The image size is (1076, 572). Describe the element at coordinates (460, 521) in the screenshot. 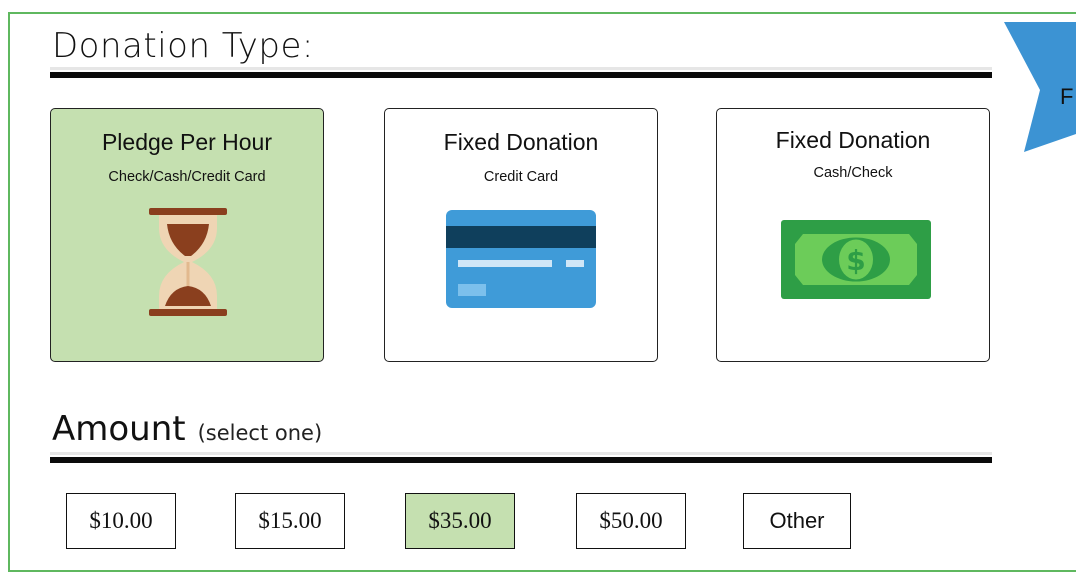

I see `amount-option-35: $35.00` at that location.